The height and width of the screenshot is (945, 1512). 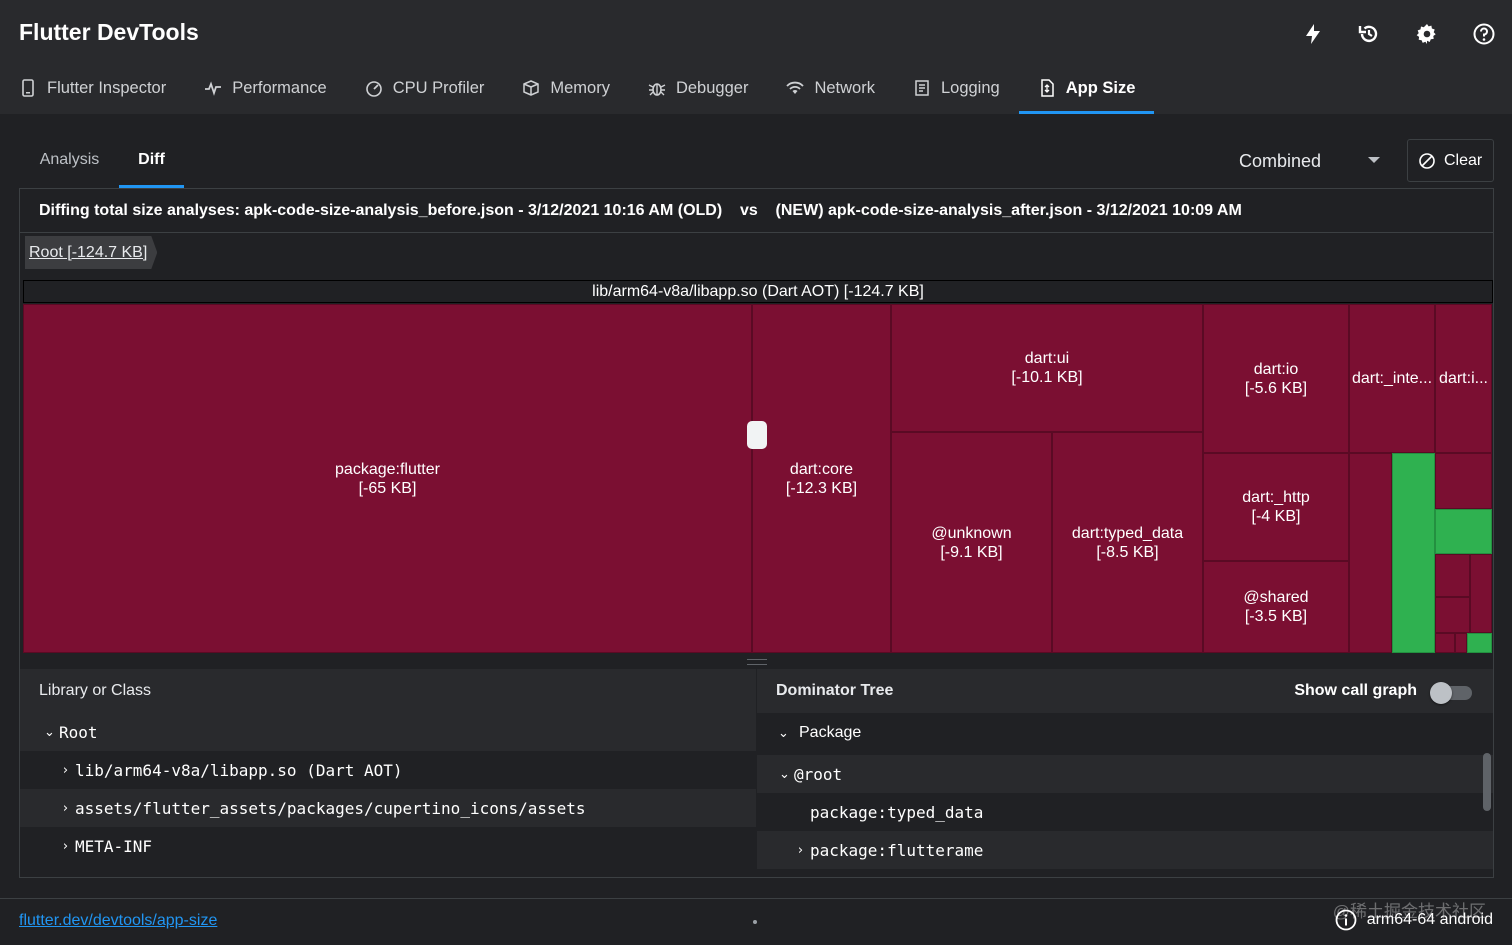 I want to click on tab-label: CPU Profiler, so click(x=438, y=87).